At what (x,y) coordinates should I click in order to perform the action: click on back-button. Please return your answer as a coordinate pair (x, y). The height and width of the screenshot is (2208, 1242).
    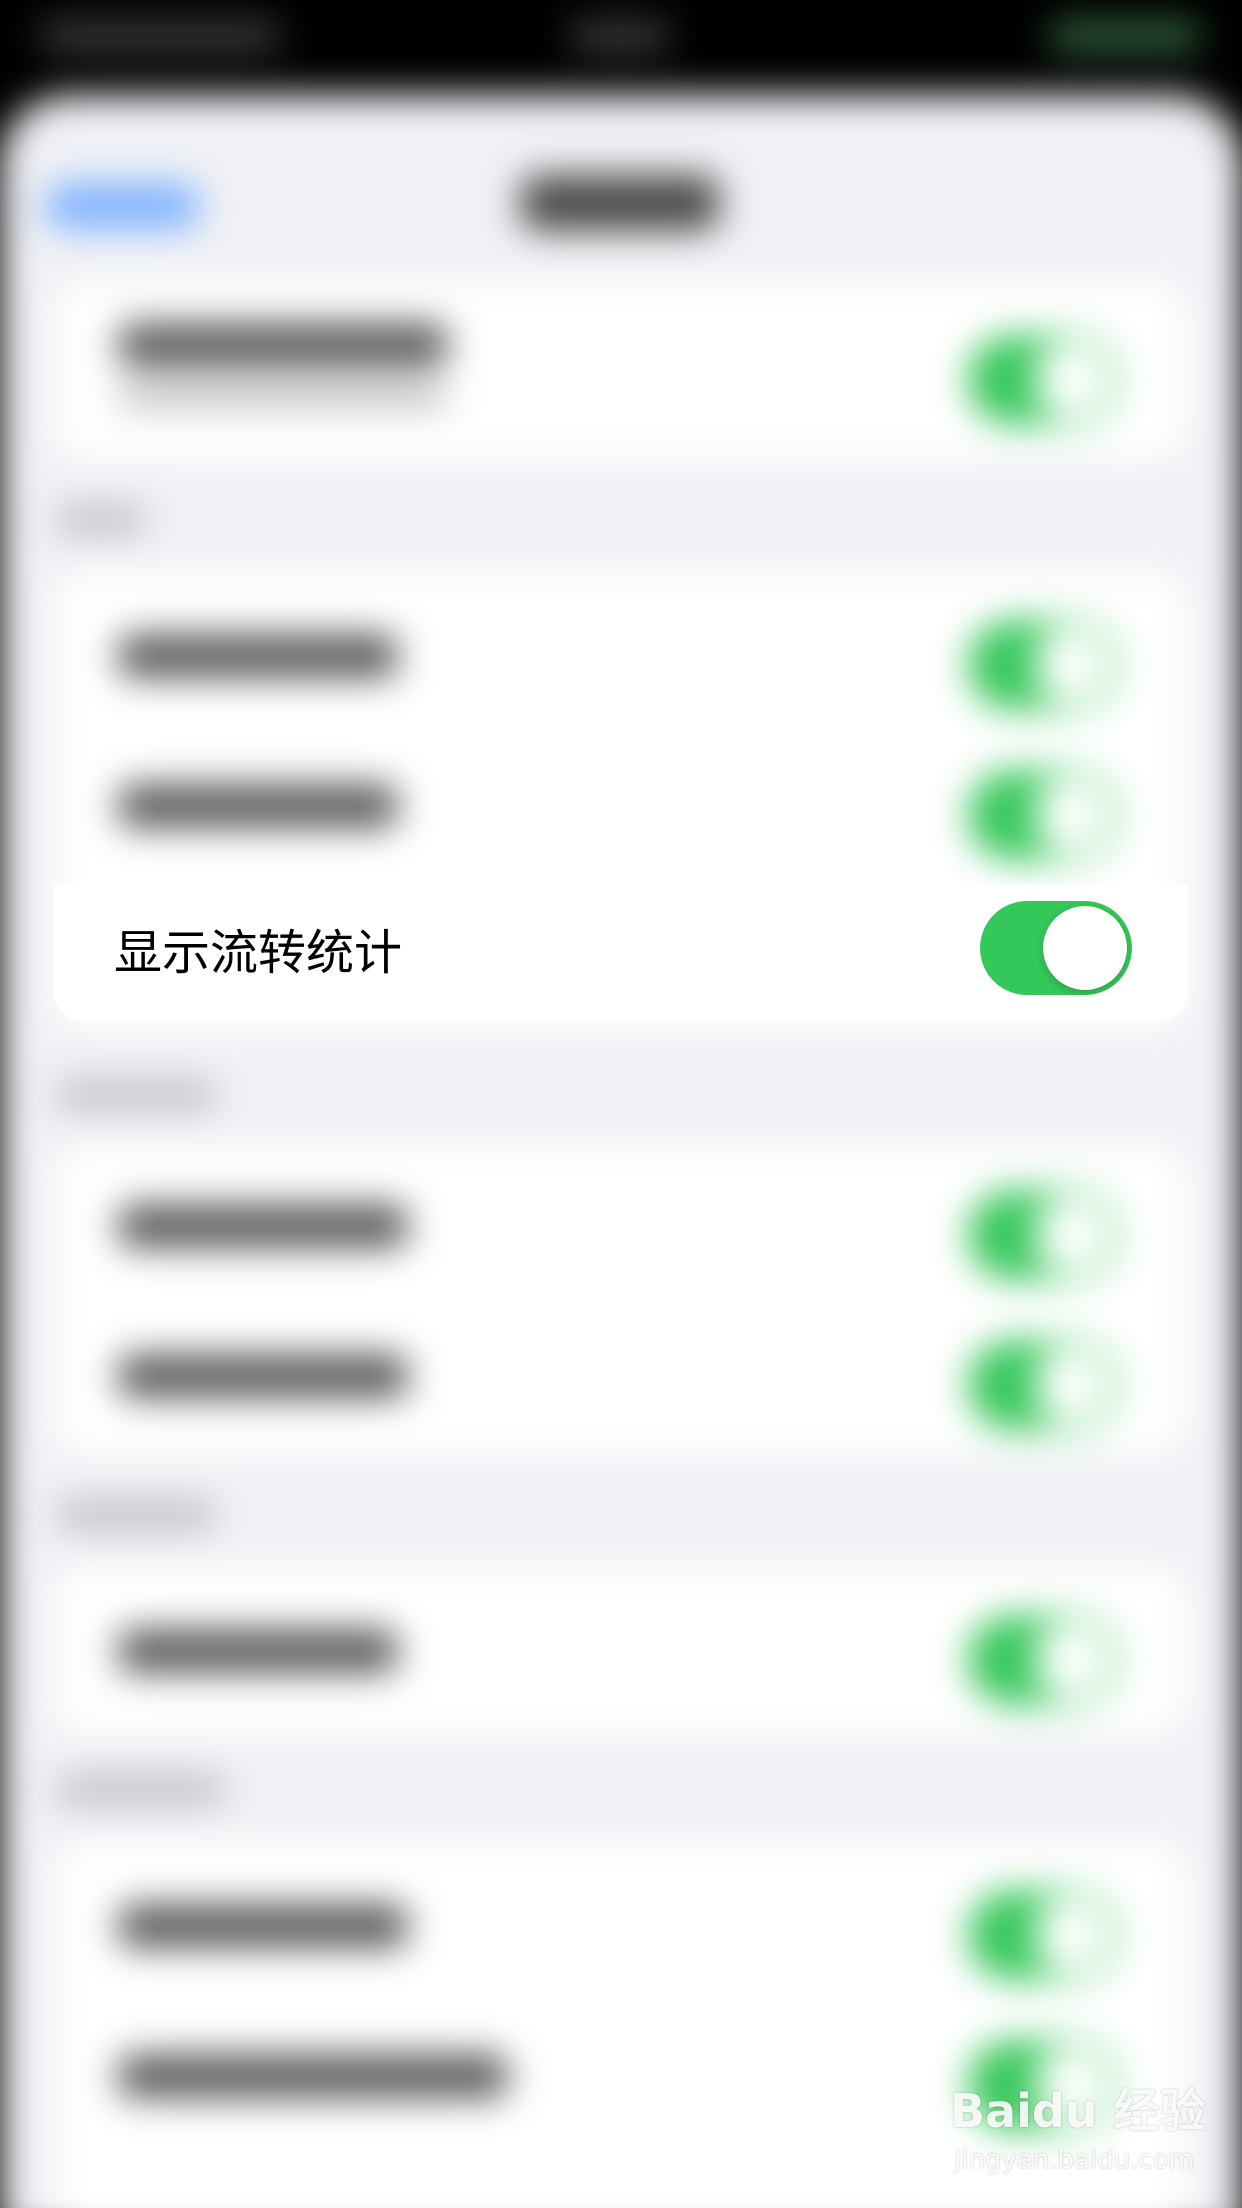
    Looking at the image, I should click on (122, 206).